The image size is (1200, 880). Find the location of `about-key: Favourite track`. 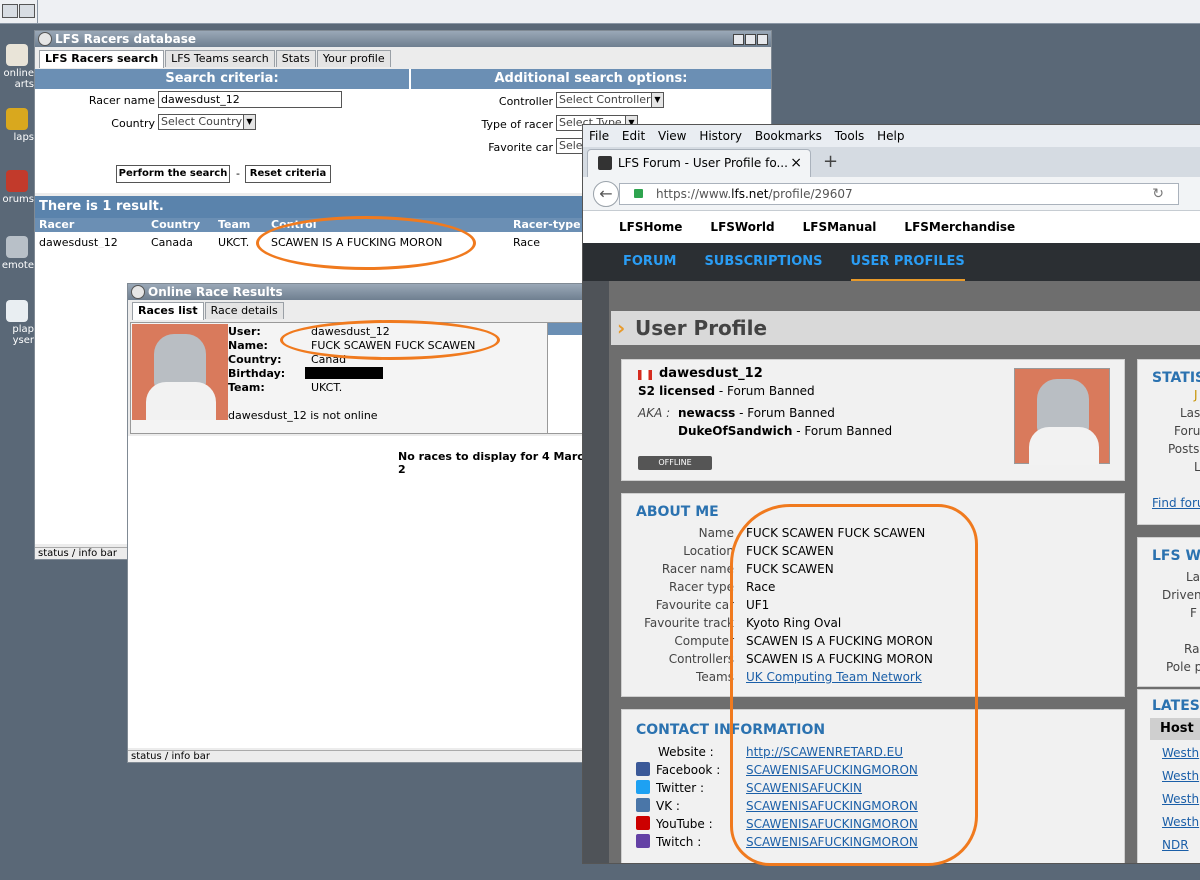

about-key: Favourite track is located at coordinates (689, 623).